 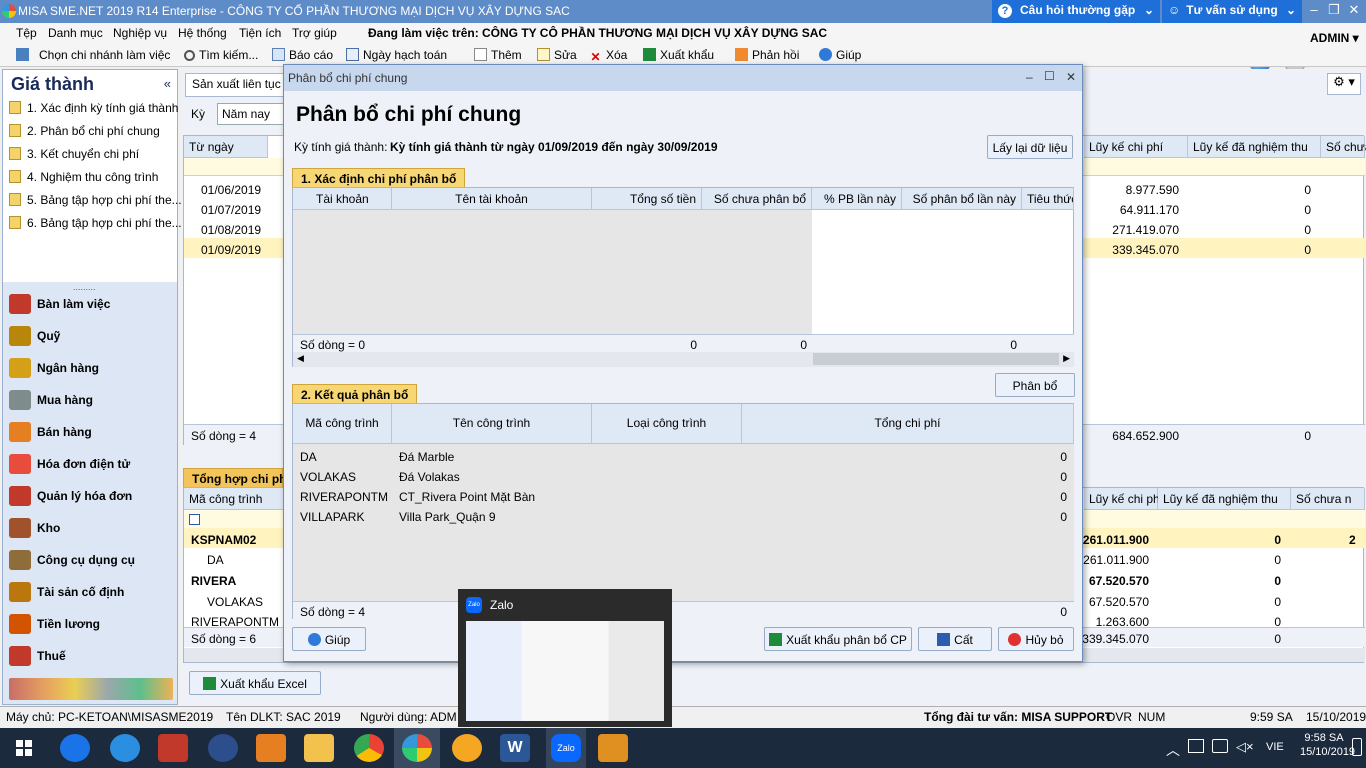 I want to click on step-item: 2. Phân bổ chi phí chung, so click(x=84, y=131).